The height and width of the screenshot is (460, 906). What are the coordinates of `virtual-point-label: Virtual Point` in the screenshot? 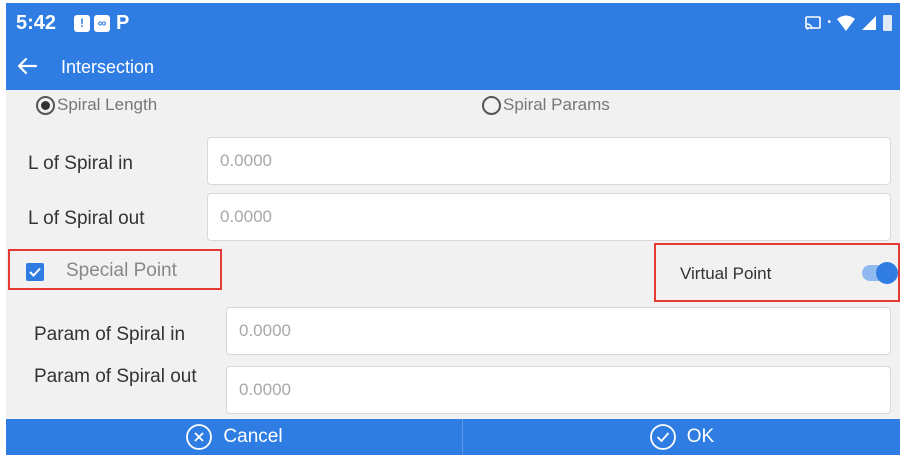 It's located at (726, 273).